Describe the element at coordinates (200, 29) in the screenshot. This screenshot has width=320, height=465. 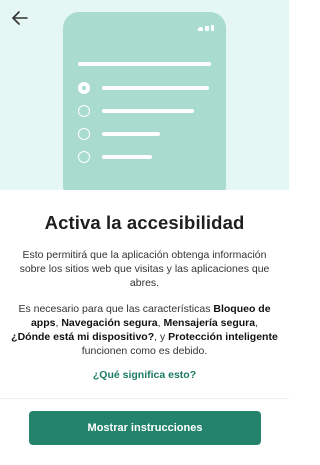
I see `wifi-icon` at that location.